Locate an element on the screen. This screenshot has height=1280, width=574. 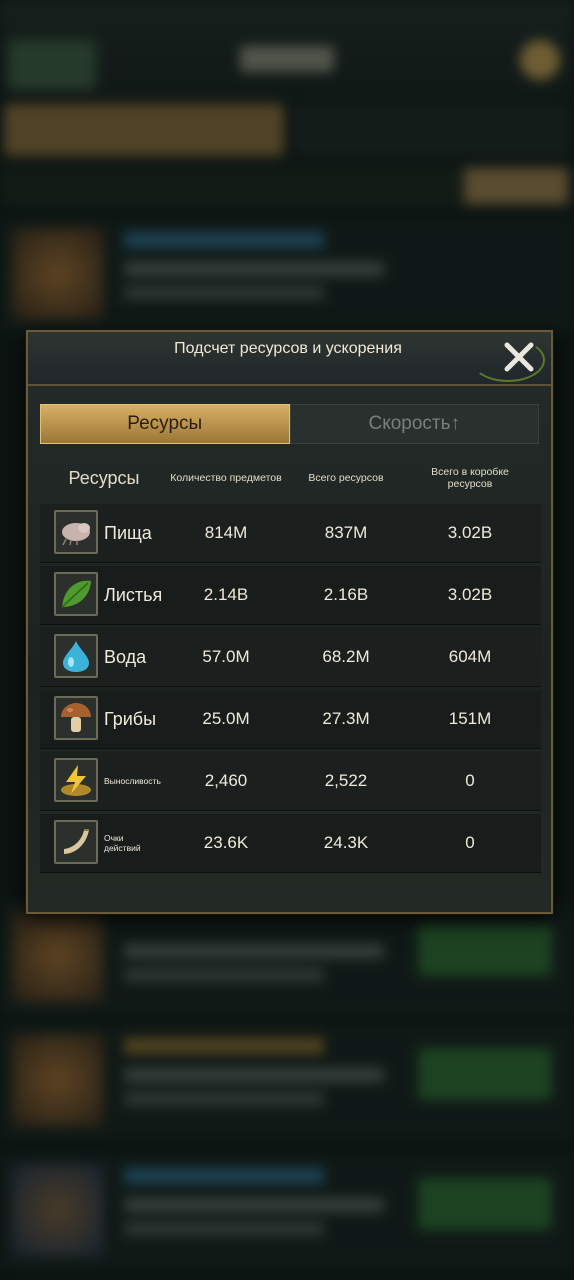
leaf-icon is located at coordinates (76, 594).